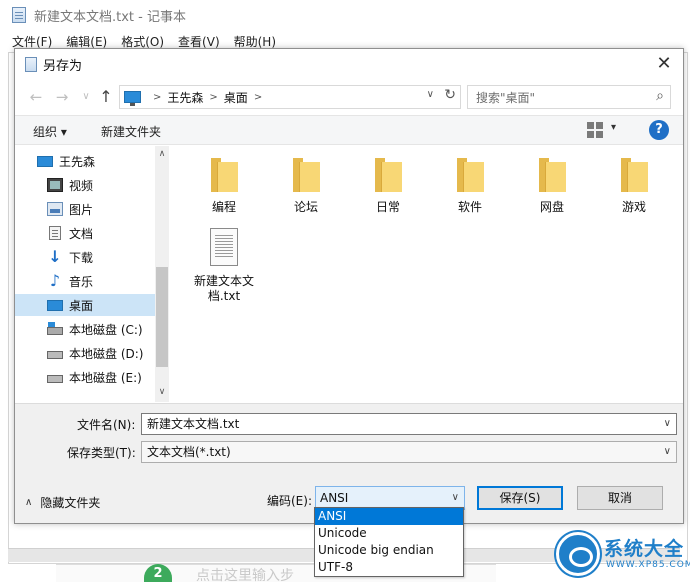  I want to click on dialog-titlebar: 另存为, so click(349, 64).